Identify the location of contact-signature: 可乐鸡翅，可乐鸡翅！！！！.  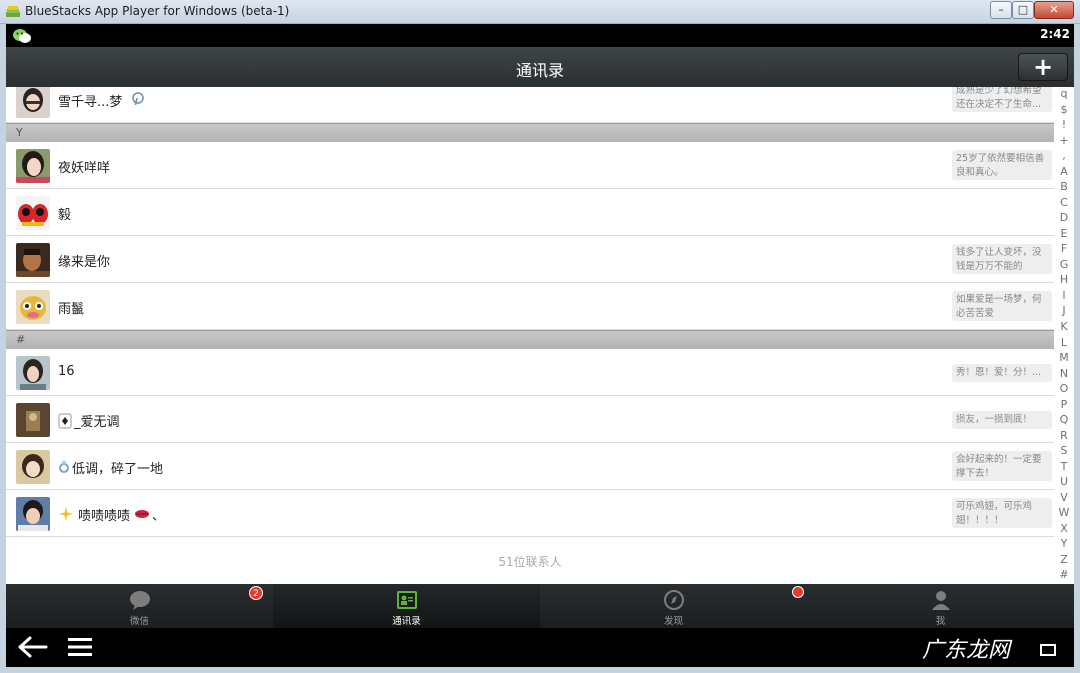
(1002, 513).